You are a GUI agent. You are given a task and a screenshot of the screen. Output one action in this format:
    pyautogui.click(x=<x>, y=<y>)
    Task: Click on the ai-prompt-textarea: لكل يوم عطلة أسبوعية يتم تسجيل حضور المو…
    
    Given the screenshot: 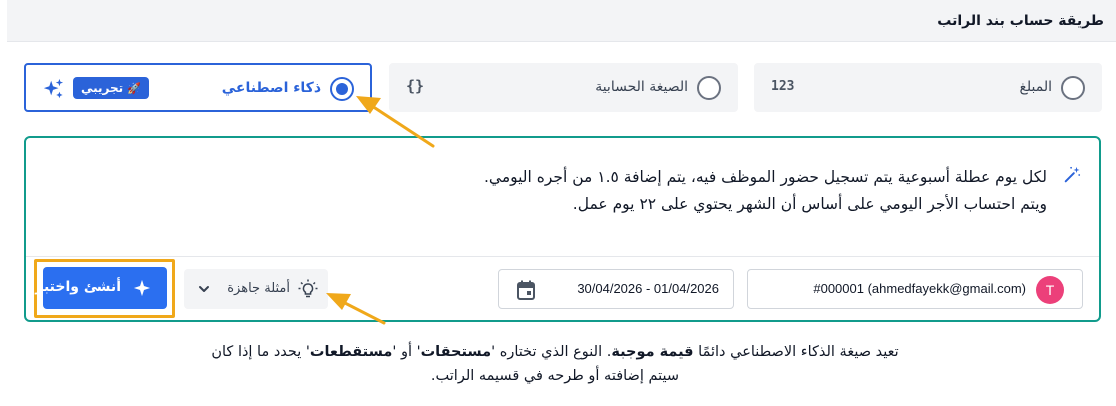 What is the action you would take?
    pyautogui.click(x=597, y=191)
    